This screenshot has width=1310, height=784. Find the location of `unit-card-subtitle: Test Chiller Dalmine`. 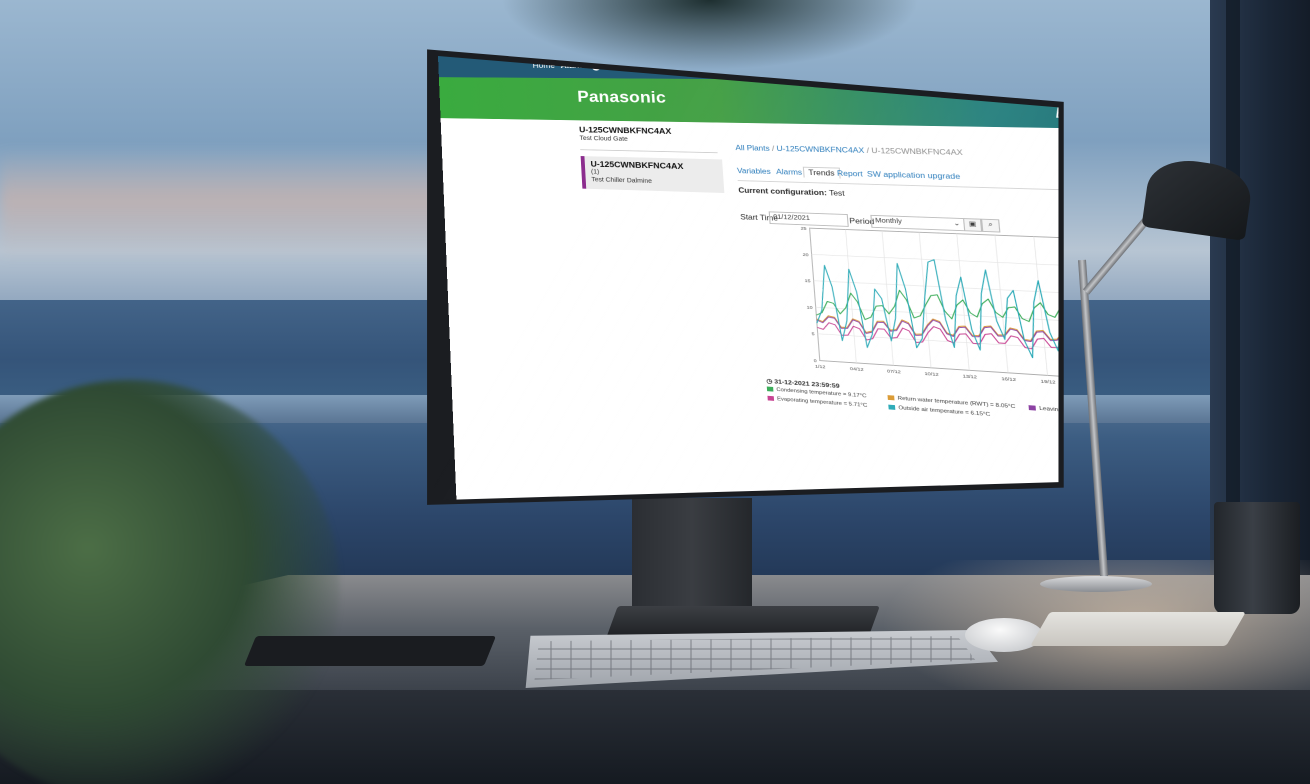

unit-card-subtitle: Test Chiller Dalmine is located at coordinates (622, 180).